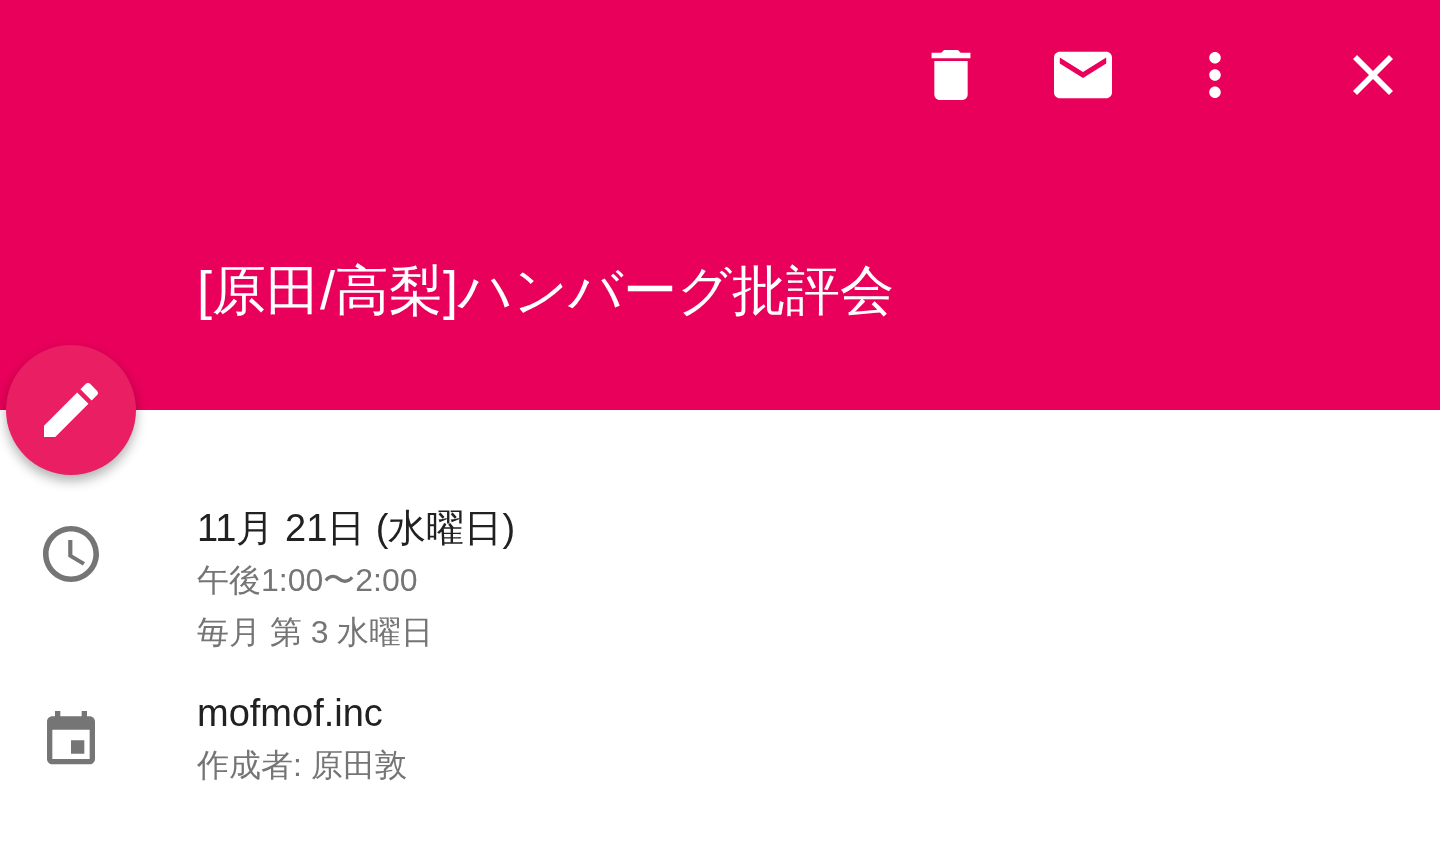 This screenshot has height=855, width=1440. What do you see at coordinates (290, 713) in the screenshot?
I see `calendar-name: mofmof.inc` at bounding box center [290, 713].